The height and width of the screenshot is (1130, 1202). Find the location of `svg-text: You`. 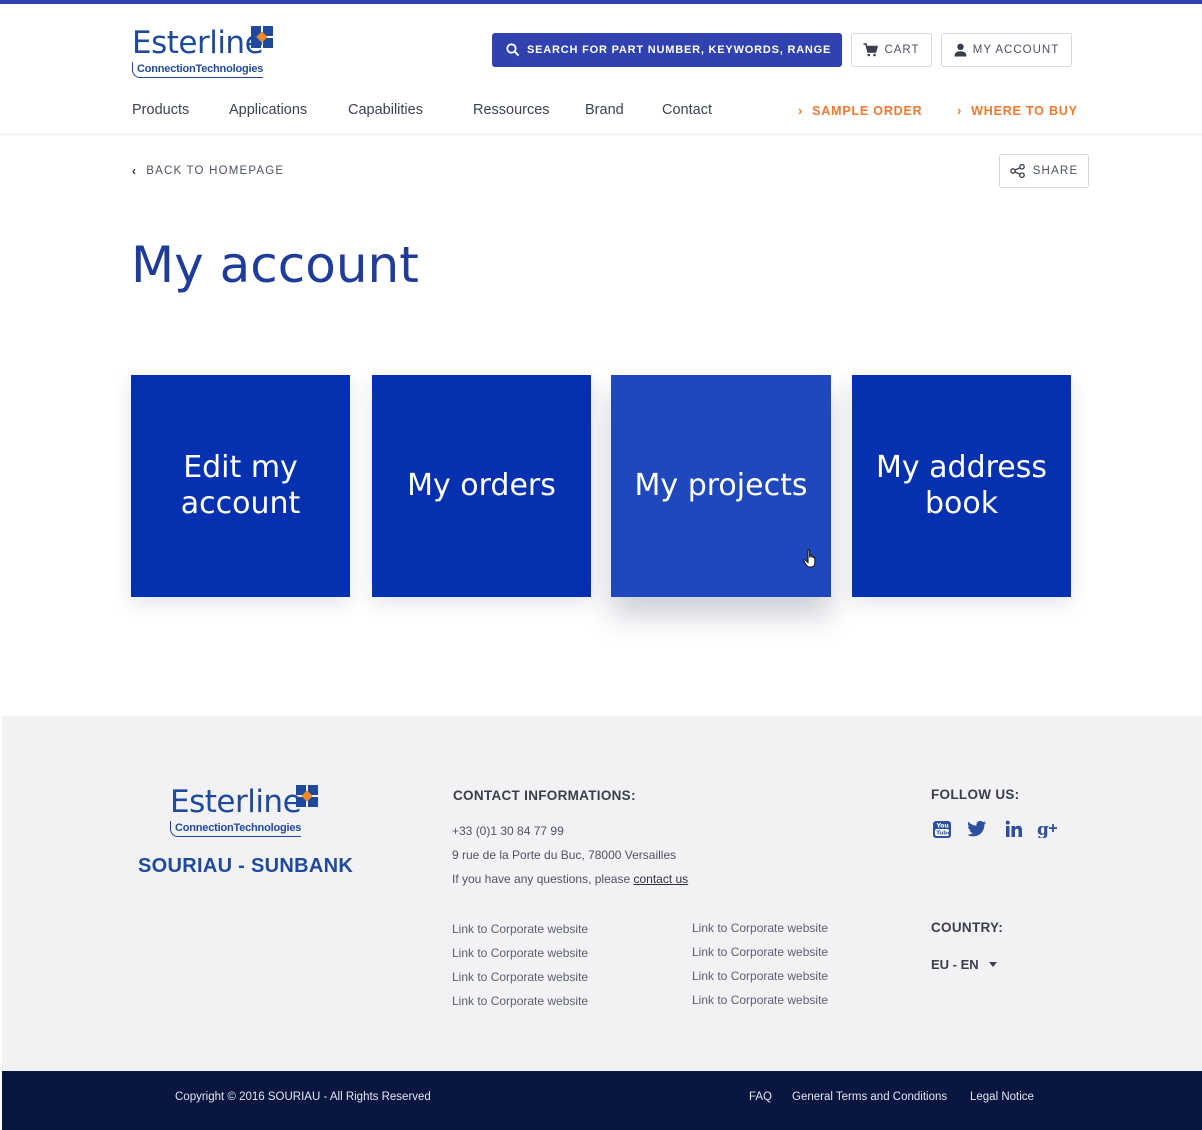

svg-text: You is located at coordinates (942, 826).